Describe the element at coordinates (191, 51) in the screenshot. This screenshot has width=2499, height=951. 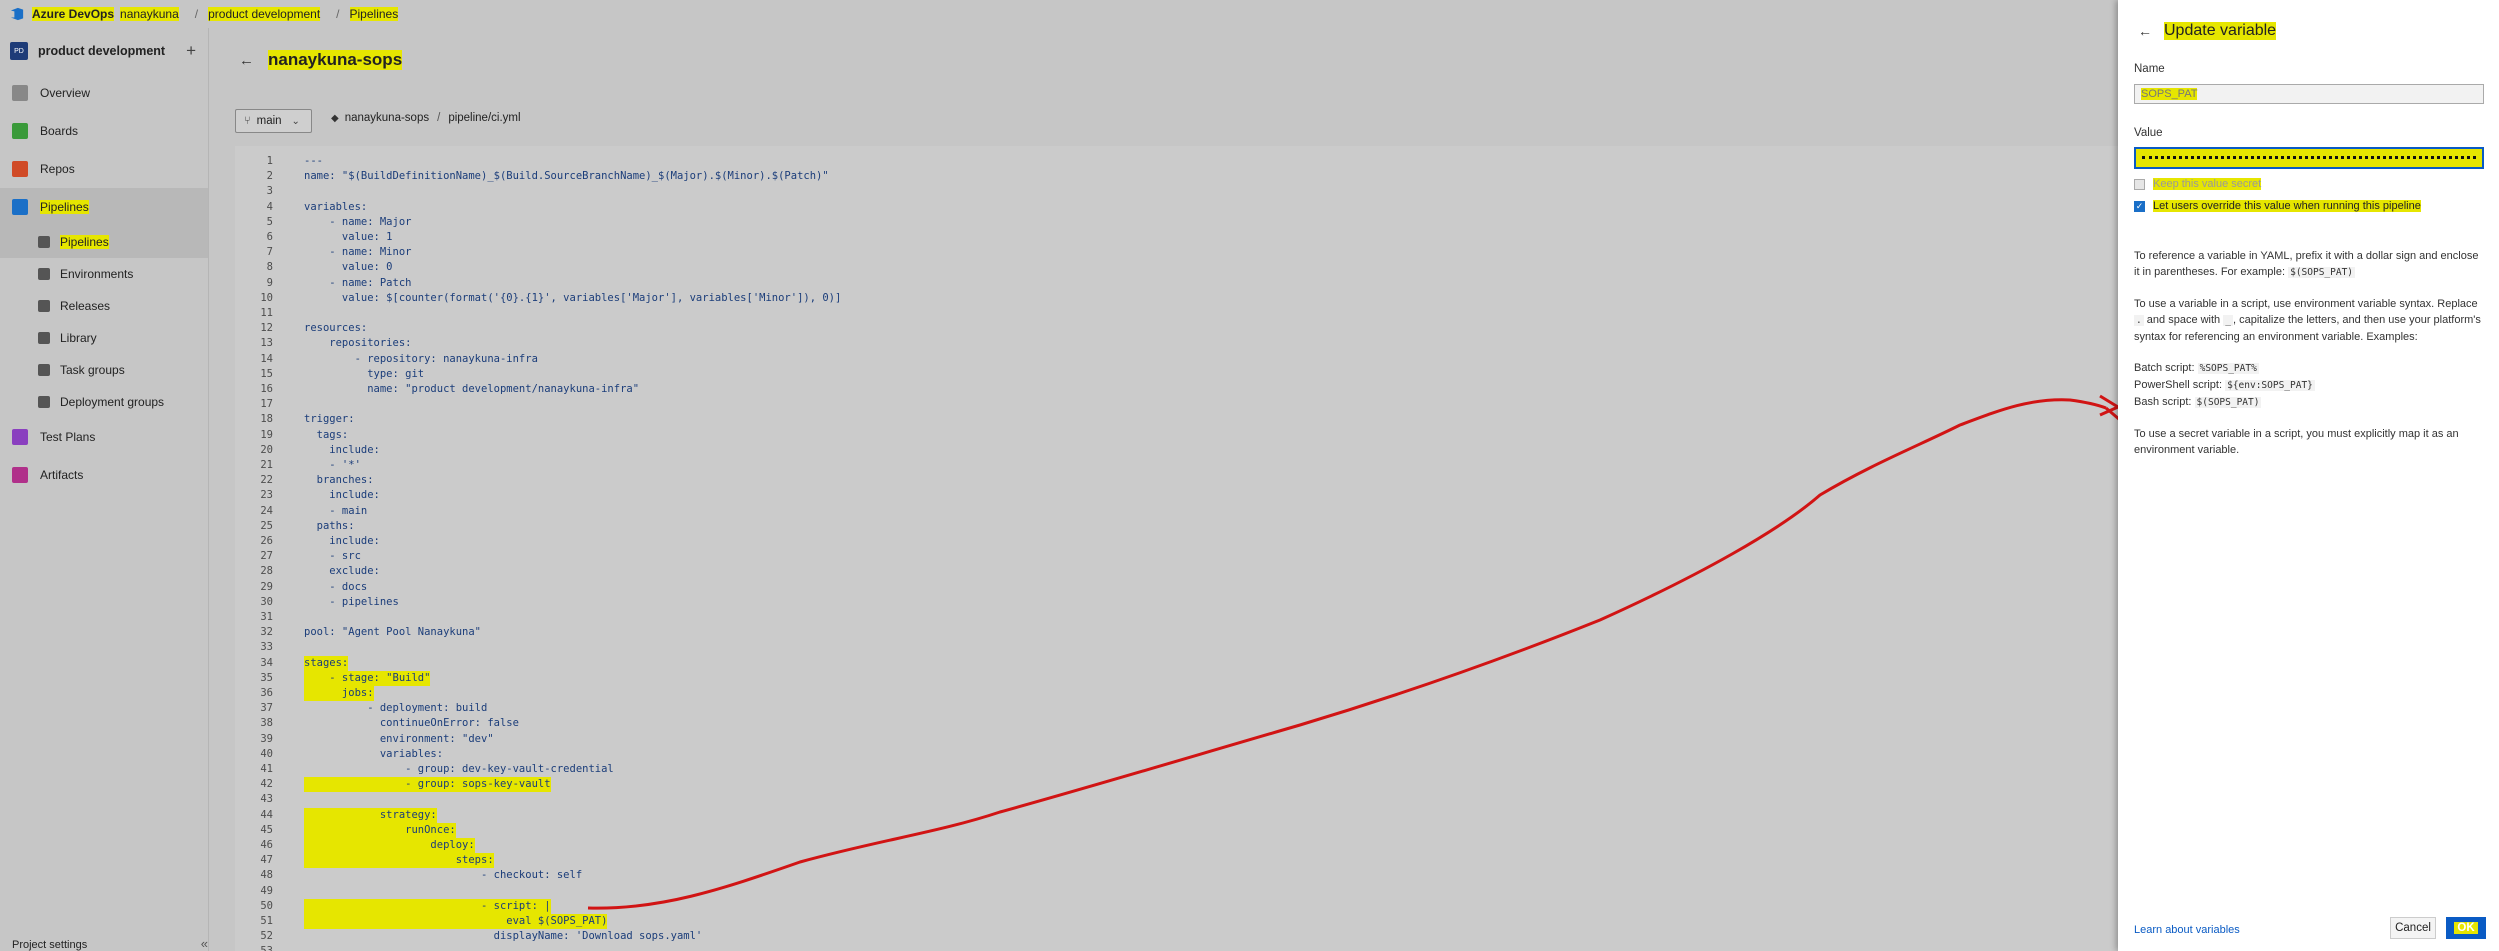
I see `add-icon: +` at that location.